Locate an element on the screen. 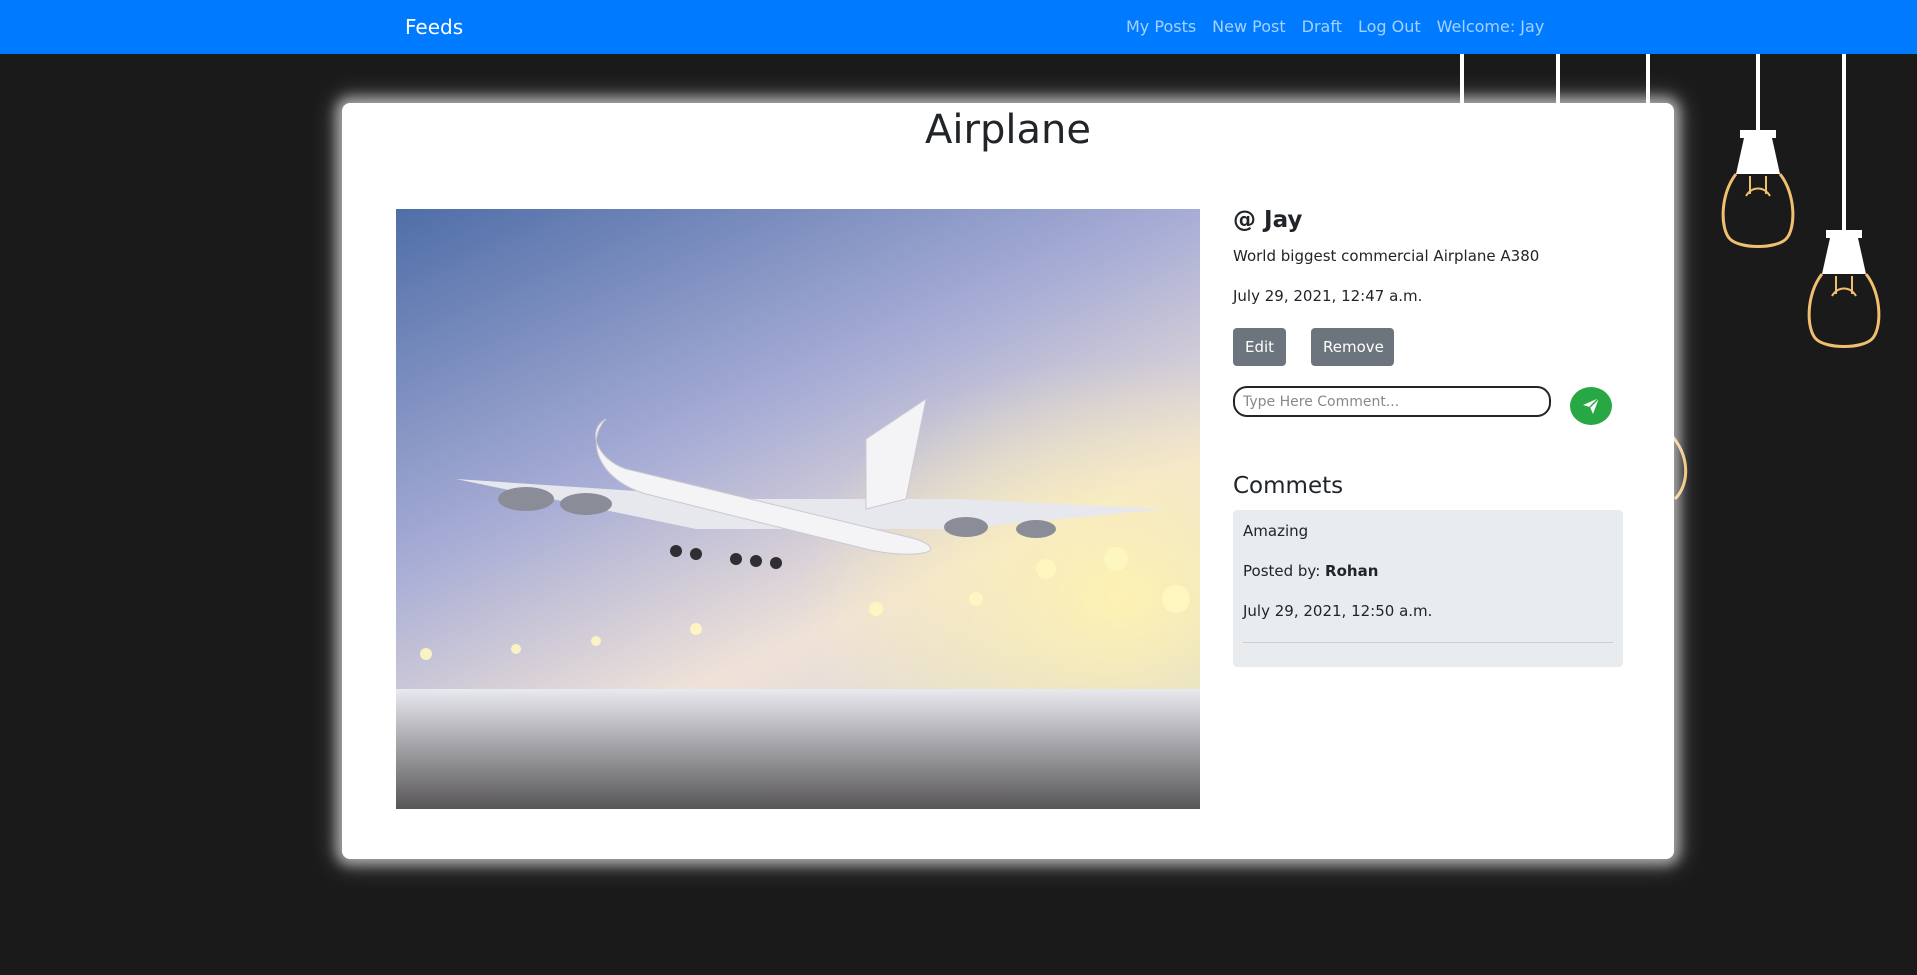 This screenshot has width=1917, height=975. nav-draft-link: Draft is located at coordinates (1322, 26).